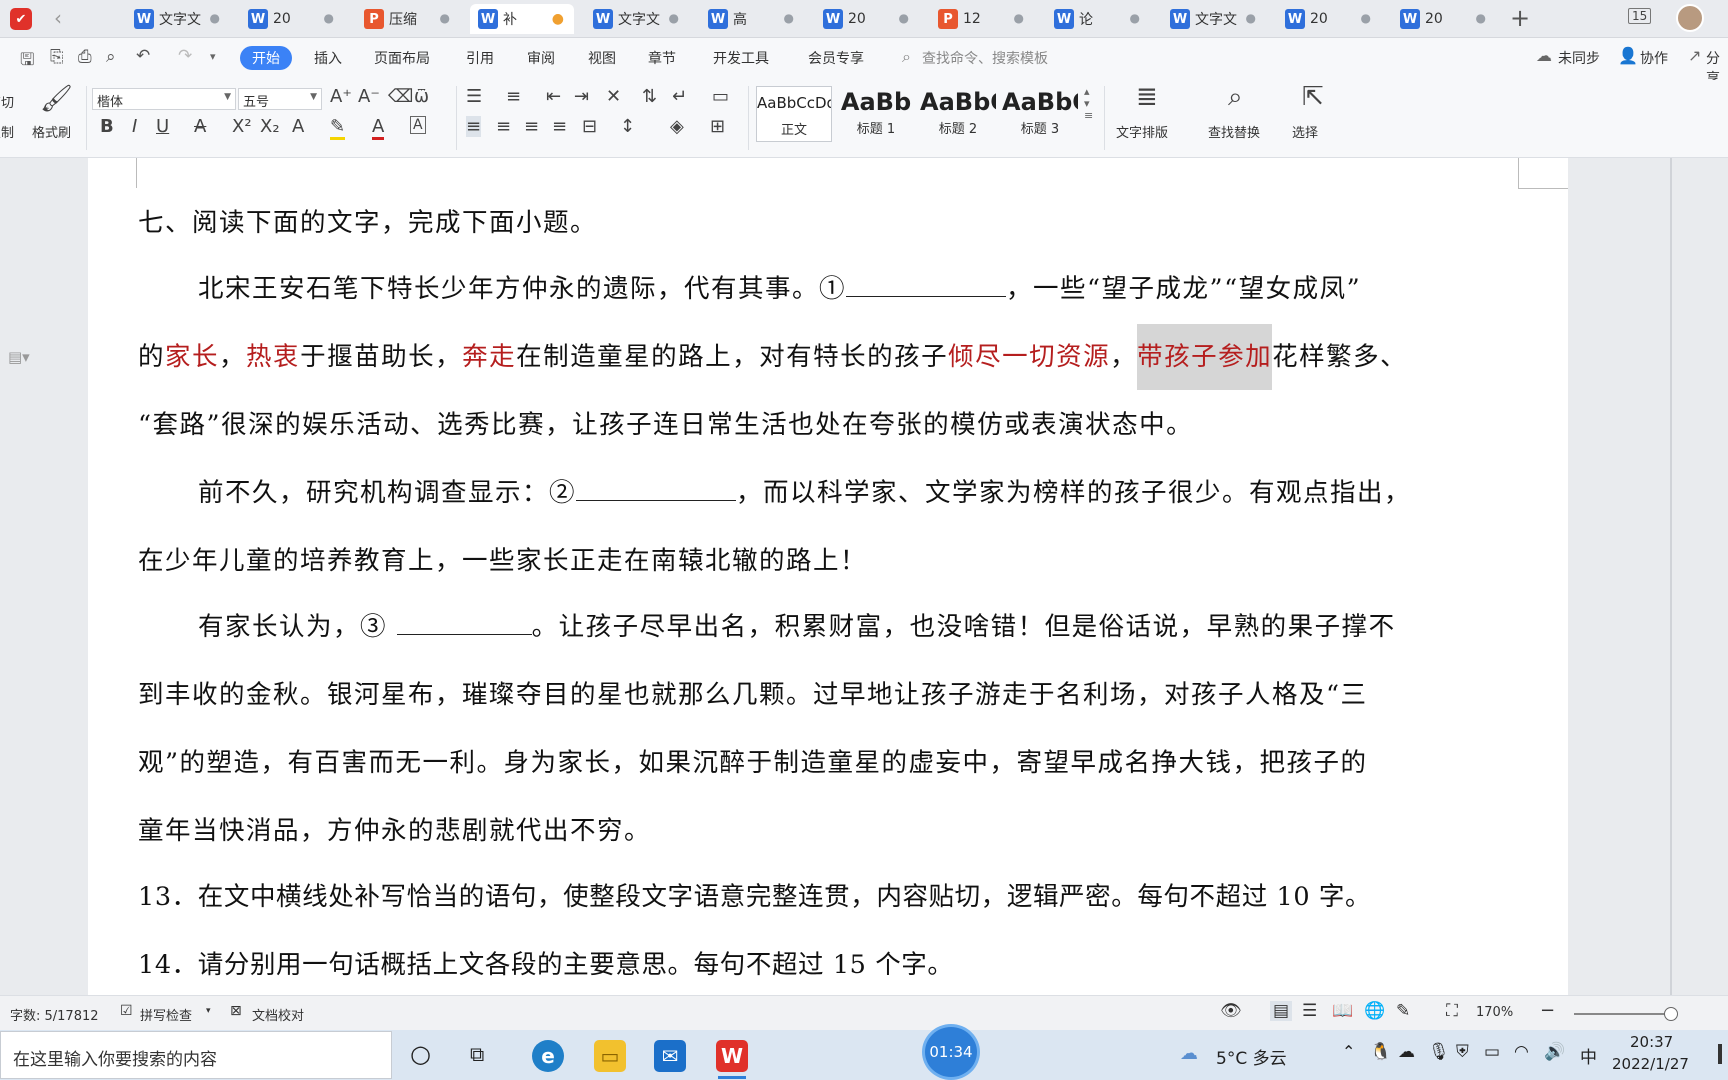 The image size is (1728, 1080). Describe the element at coordinates (208, 1011) in the screenshot. I see `chevron-down-icon: ▾` at that location.